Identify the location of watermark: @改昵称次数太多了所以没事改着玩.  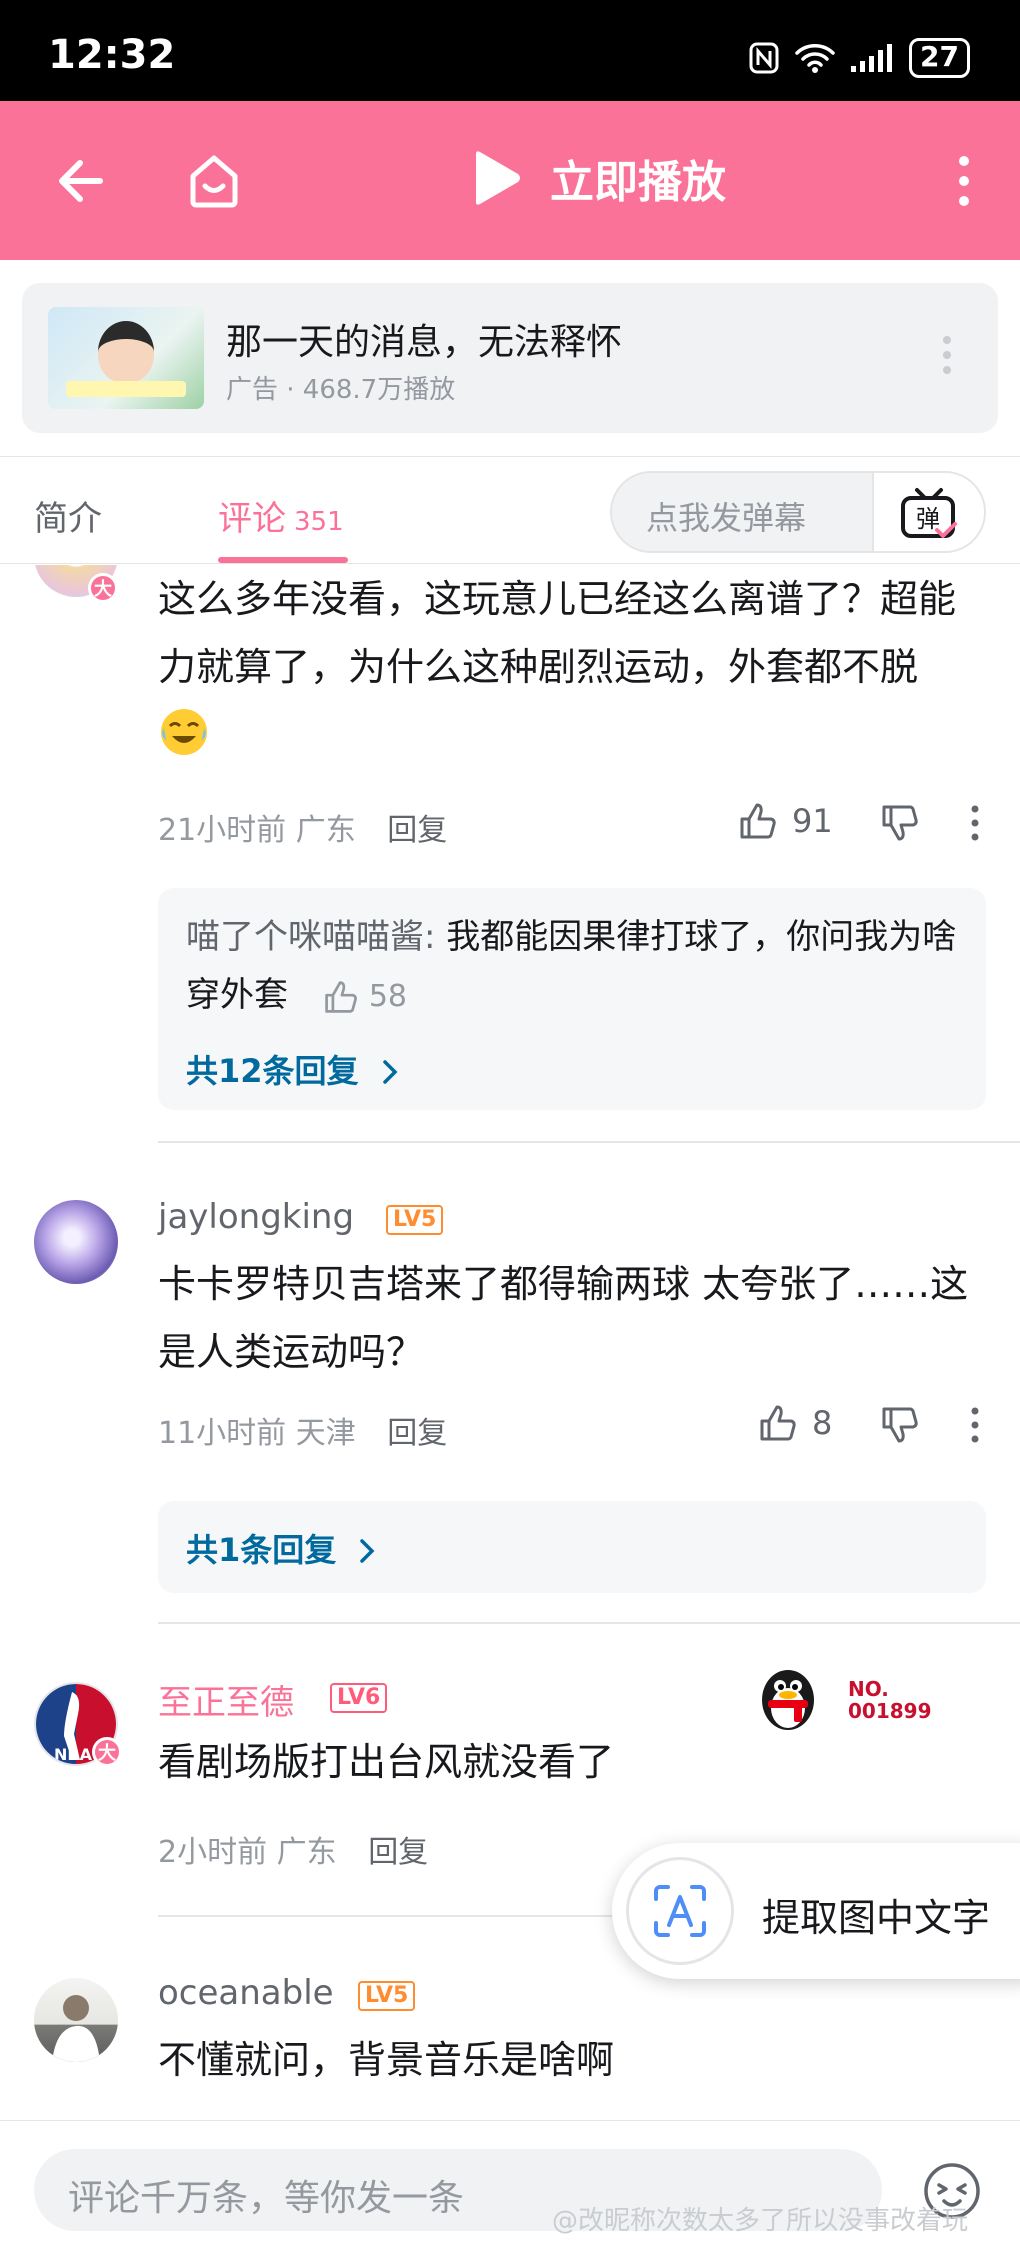
(760, 2221).